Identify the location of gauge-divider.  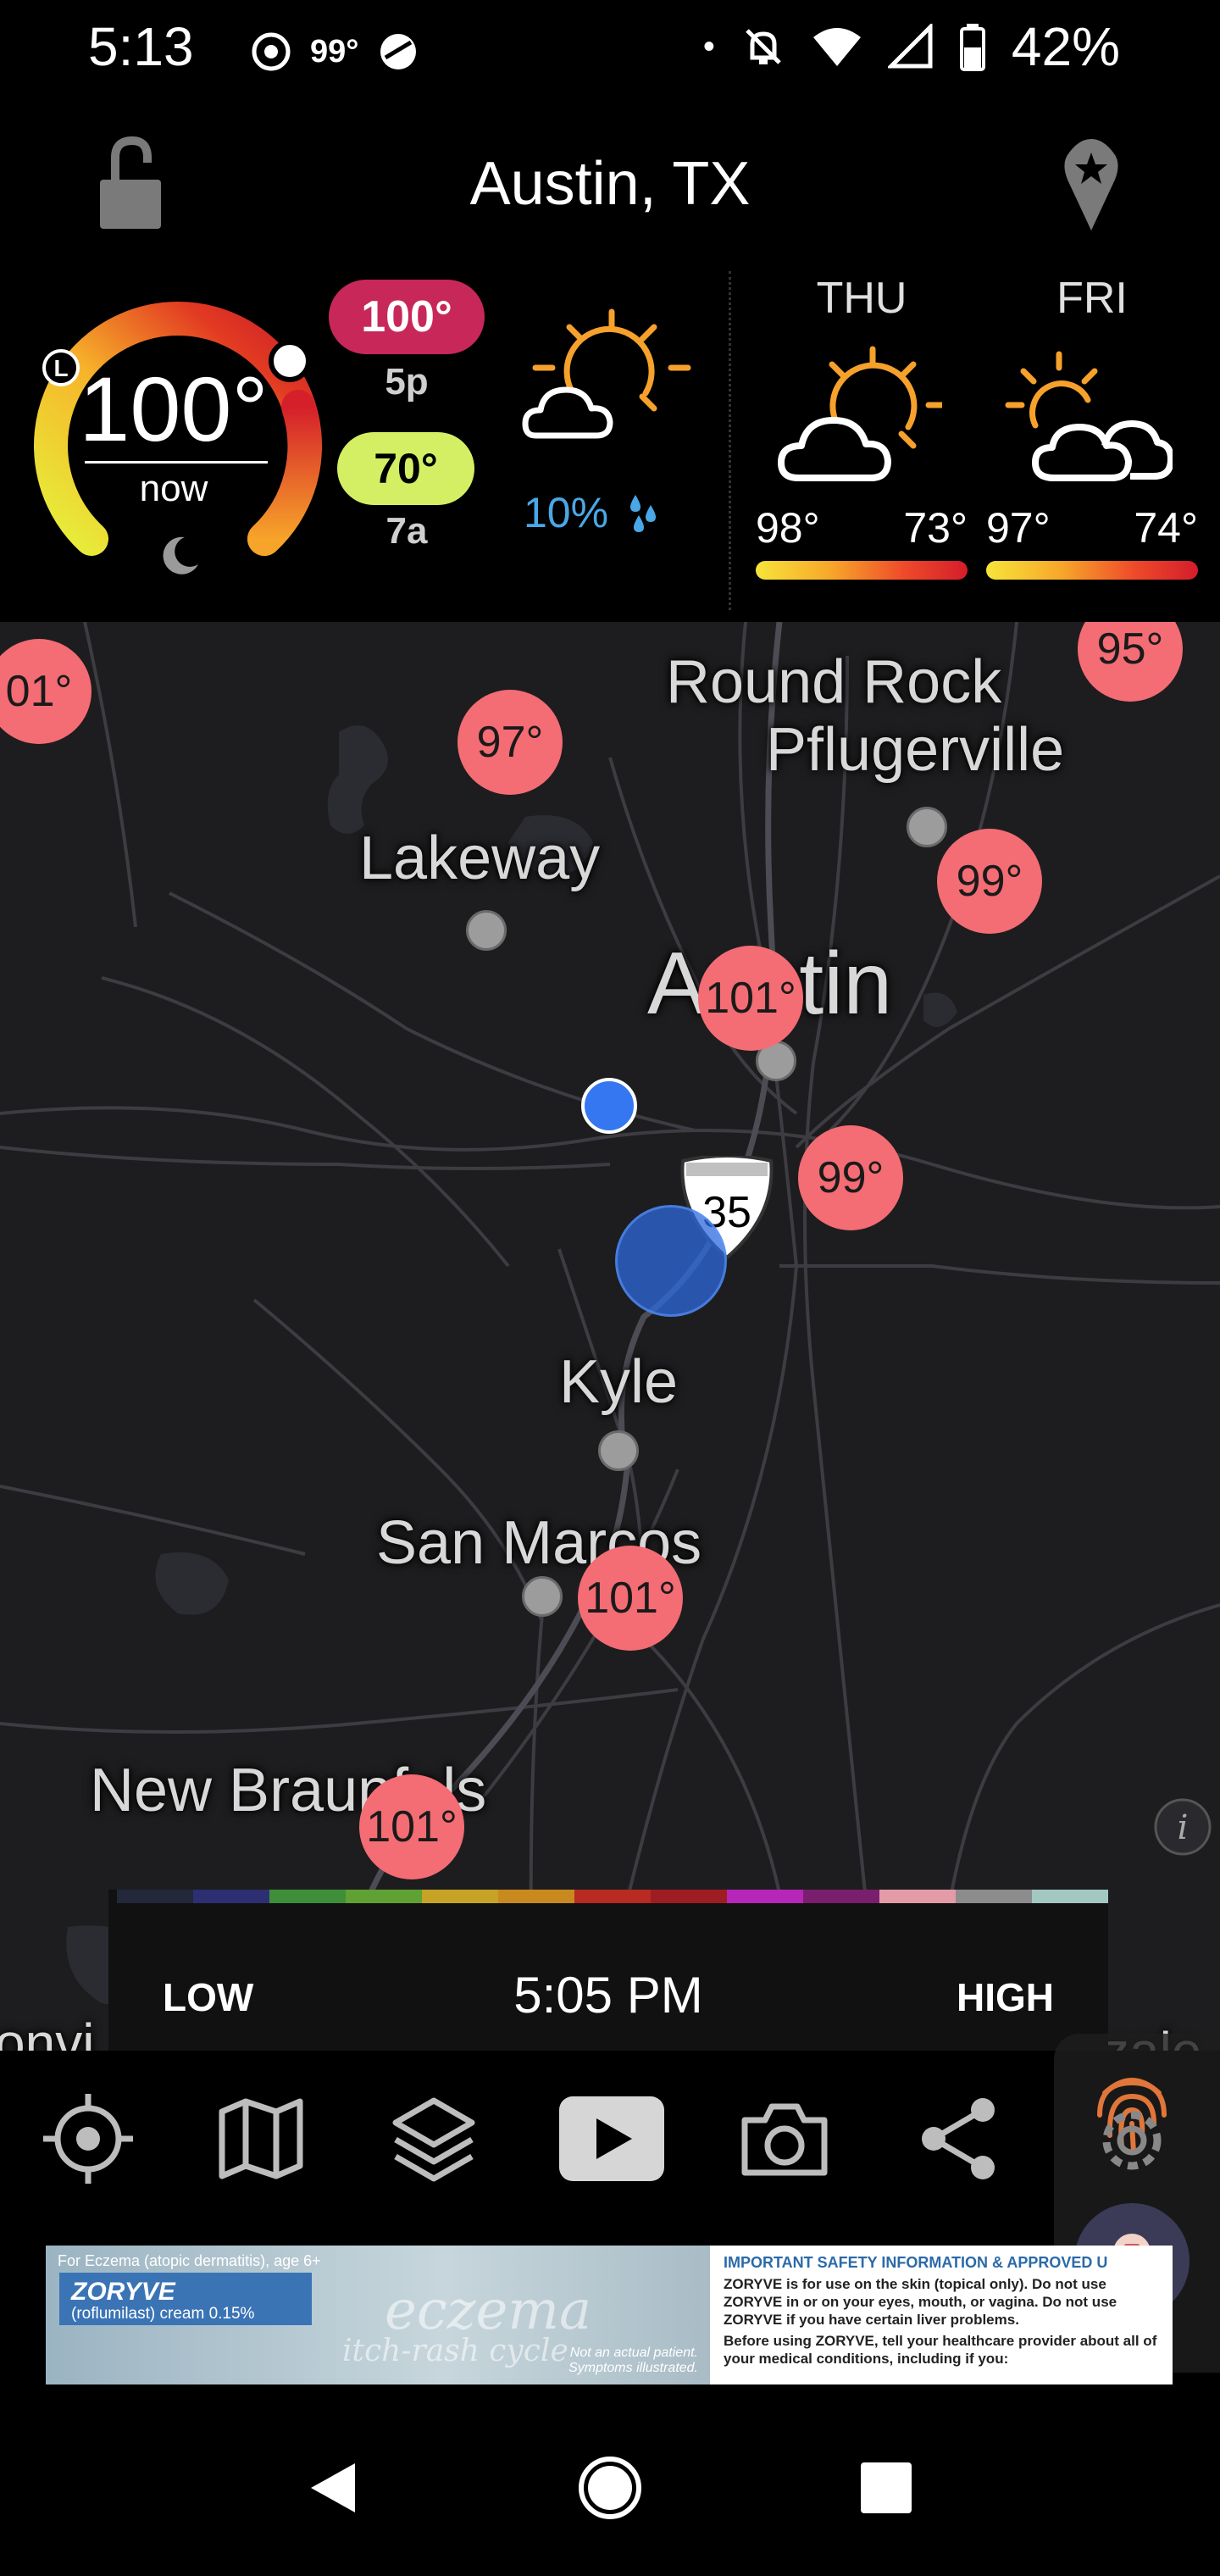
(176, 462).